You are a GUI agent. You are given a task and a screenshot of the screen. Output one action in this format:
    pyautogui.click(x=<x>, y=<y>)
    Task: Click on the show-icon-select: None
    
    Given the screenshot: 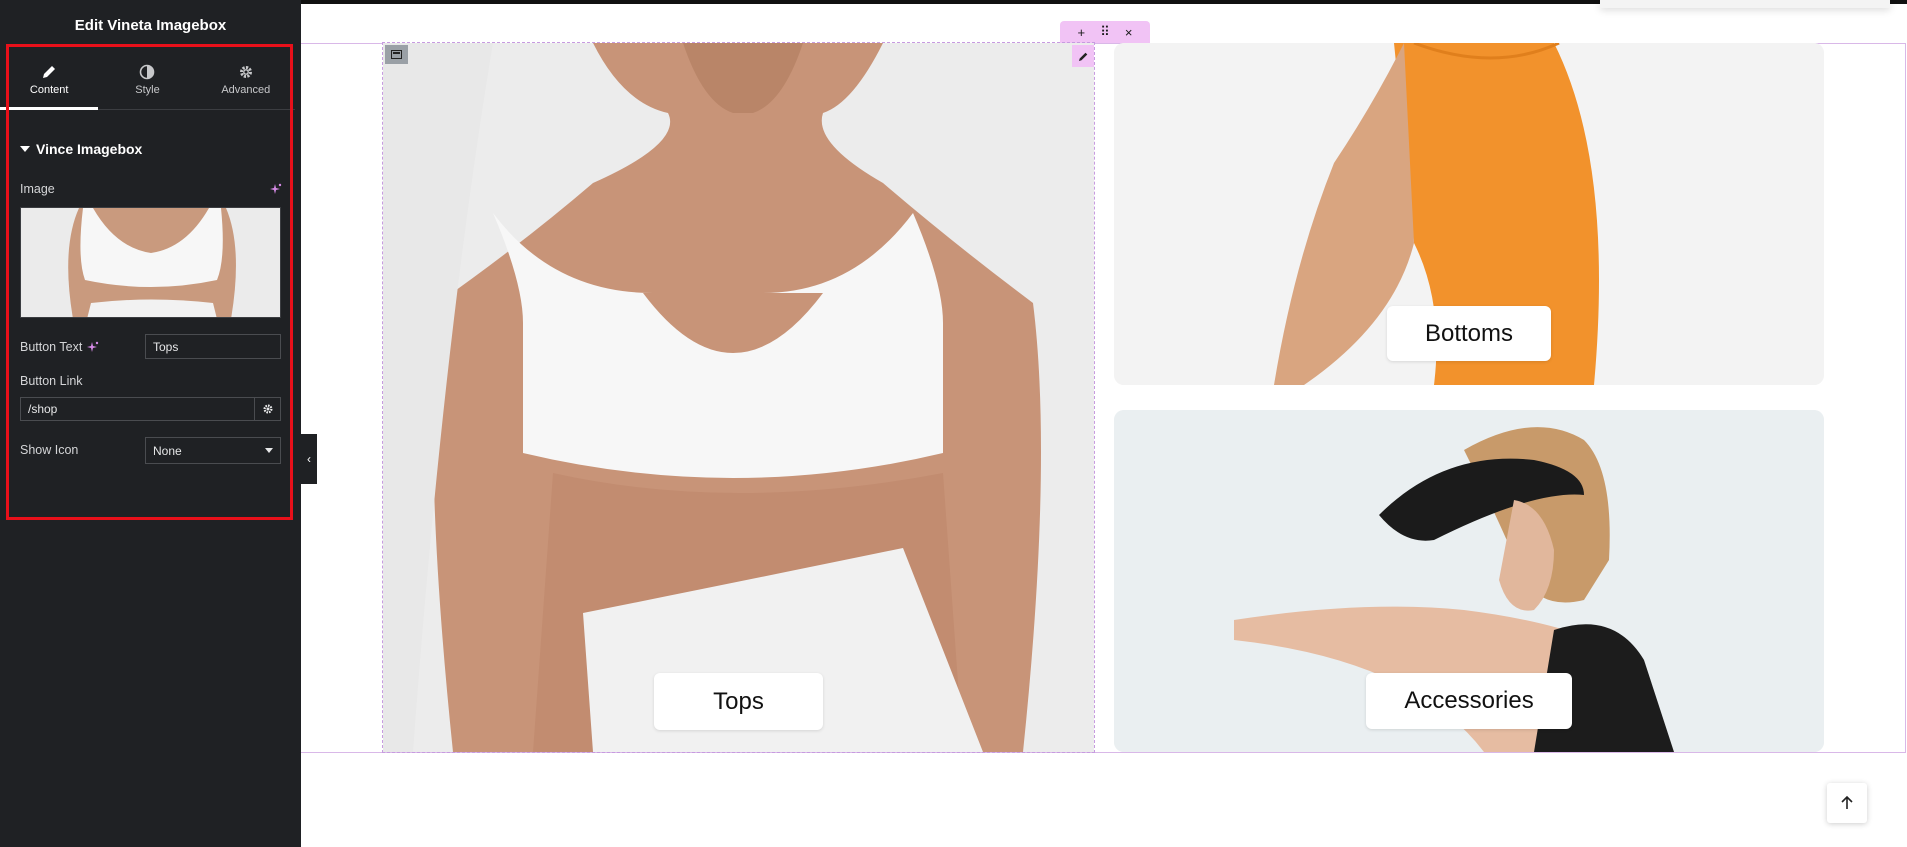 What is the action you would take?
    pyautogui.click(x=213, y=450)
    